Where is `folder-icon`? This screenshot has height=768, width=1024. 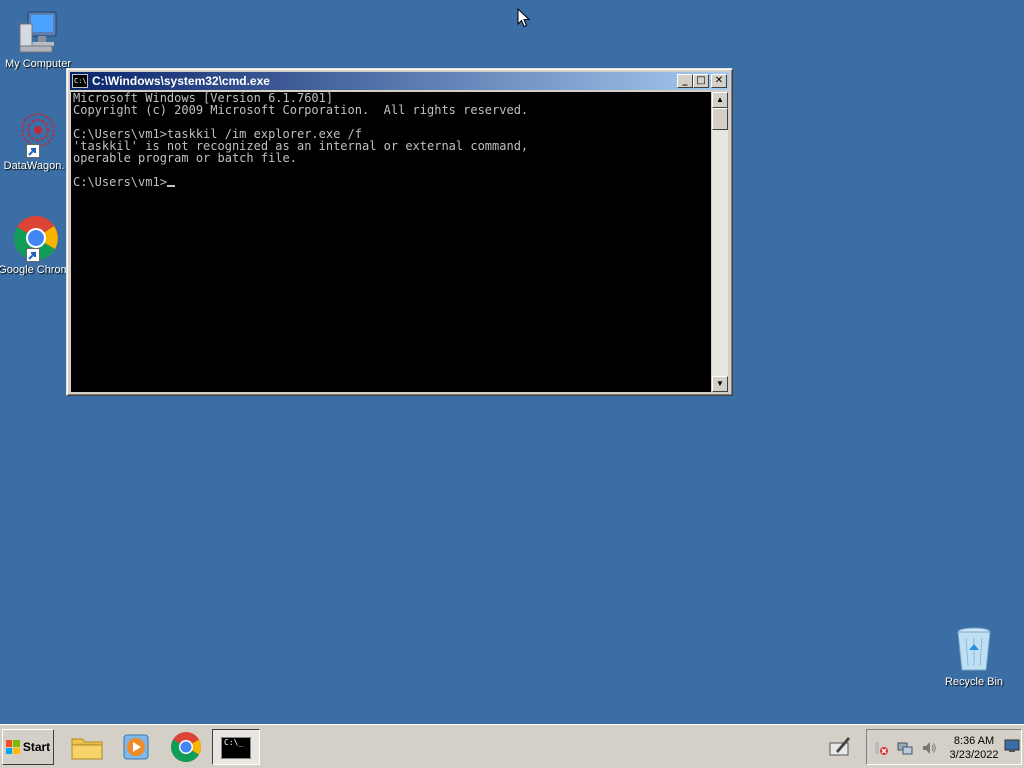
folder-icon is located at coordinates (87, 749).